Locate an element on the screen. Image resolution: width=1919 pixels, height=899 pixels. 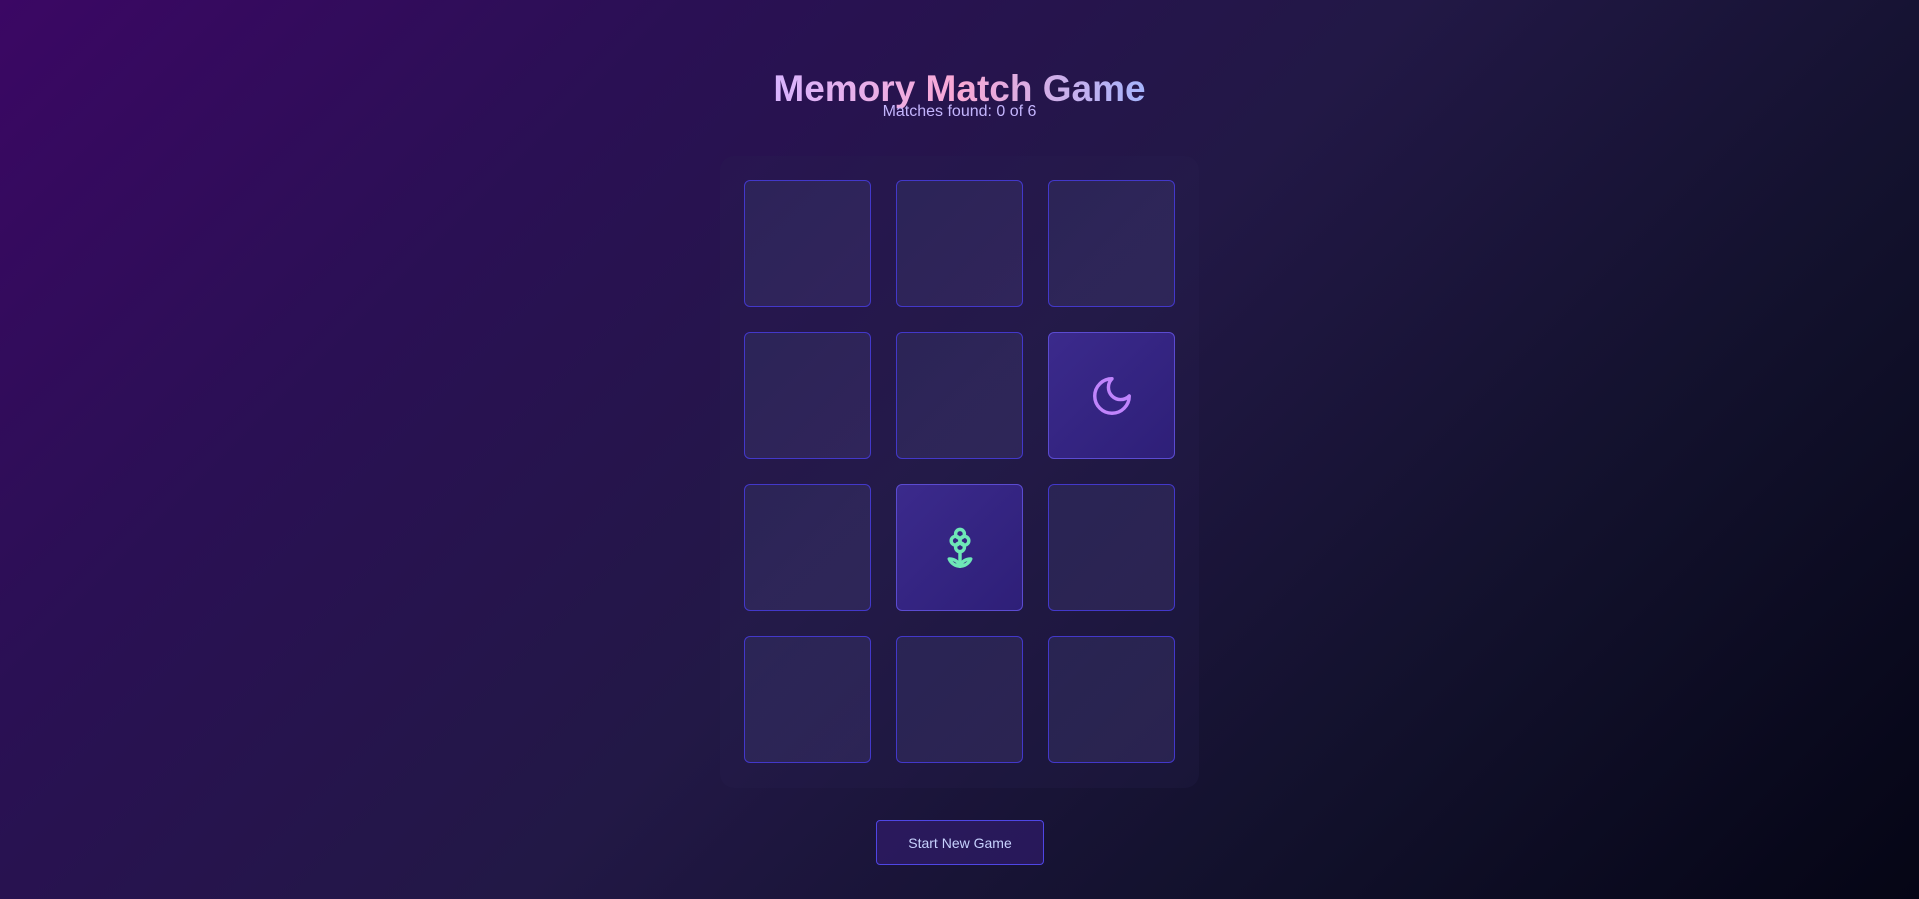
match-counter: Matches found: 0 of 6 is located at coordinates (959, 111).